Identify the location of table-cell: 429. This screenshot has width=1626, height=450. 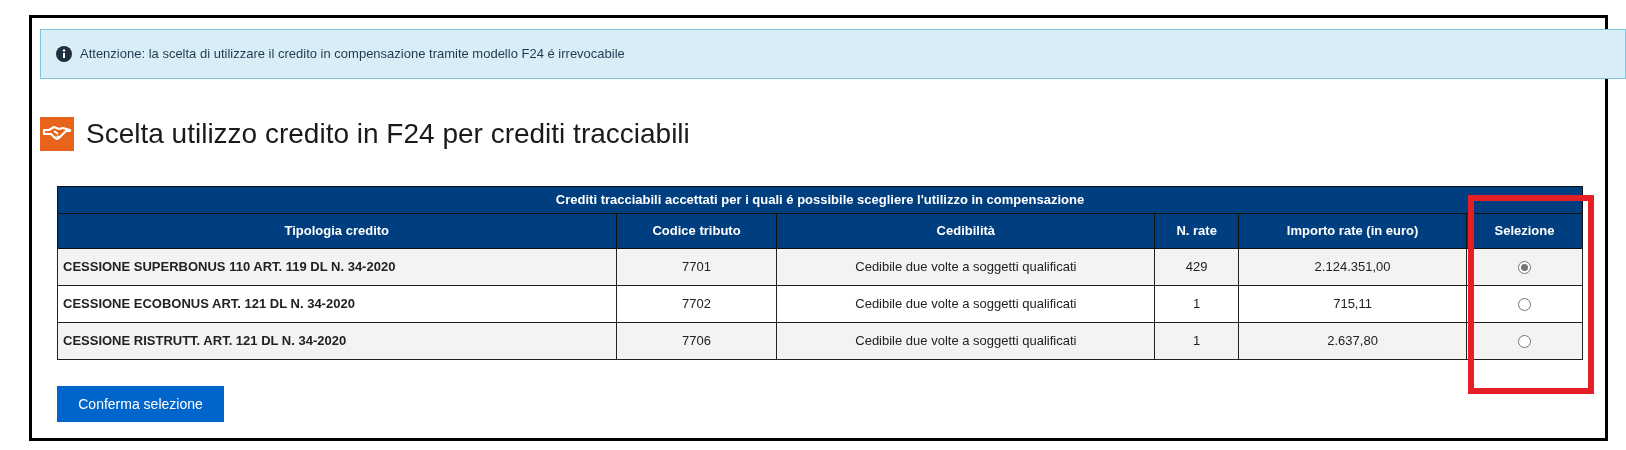
(1196, 267).